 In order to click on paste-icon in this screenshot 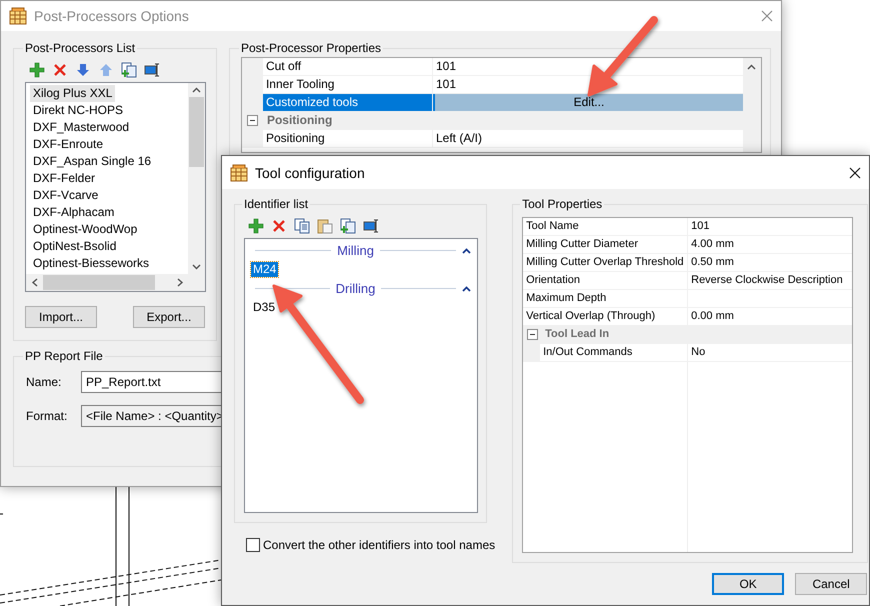, I will do `click(325, 226)`.